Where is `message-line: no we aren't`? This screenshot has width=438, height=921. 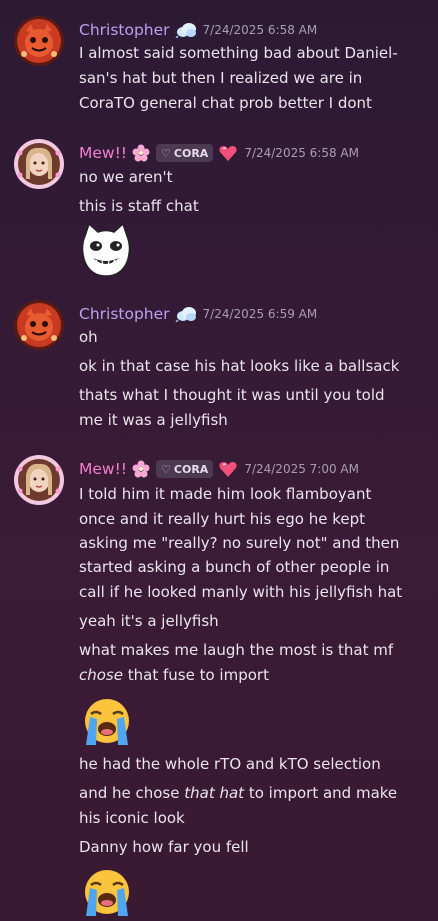
message-line: no we aren't is located at coordinates (126, 177).